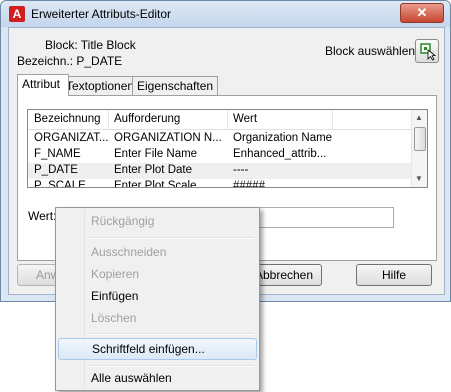 The width and height of the screenshot is (451, 392). I want to click on menu-item-select-all: Alle auswählen, so click(156, 378).